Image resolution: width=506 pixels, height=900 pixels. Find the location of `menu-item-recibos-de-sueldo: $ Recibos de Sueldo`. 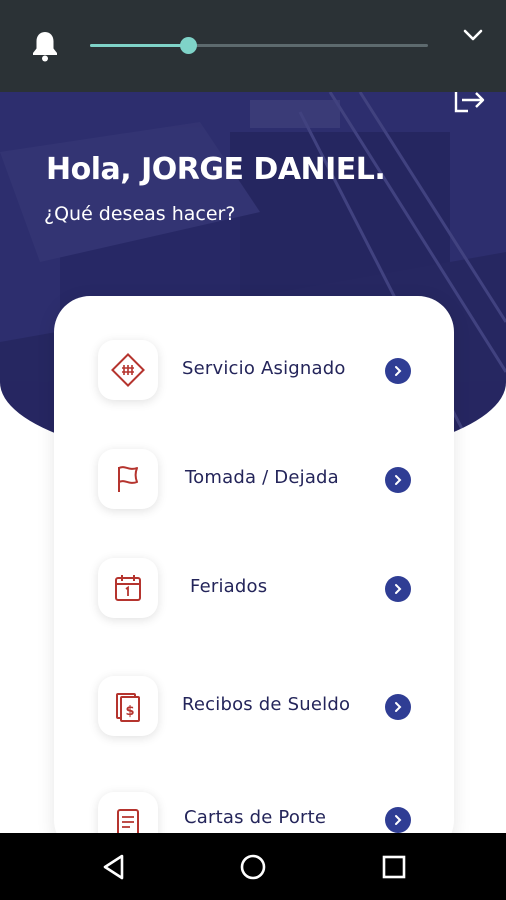

menu-item-recibos-de-sueldo: $ Recibos de Sueldo is located at coordinates (254, 708).